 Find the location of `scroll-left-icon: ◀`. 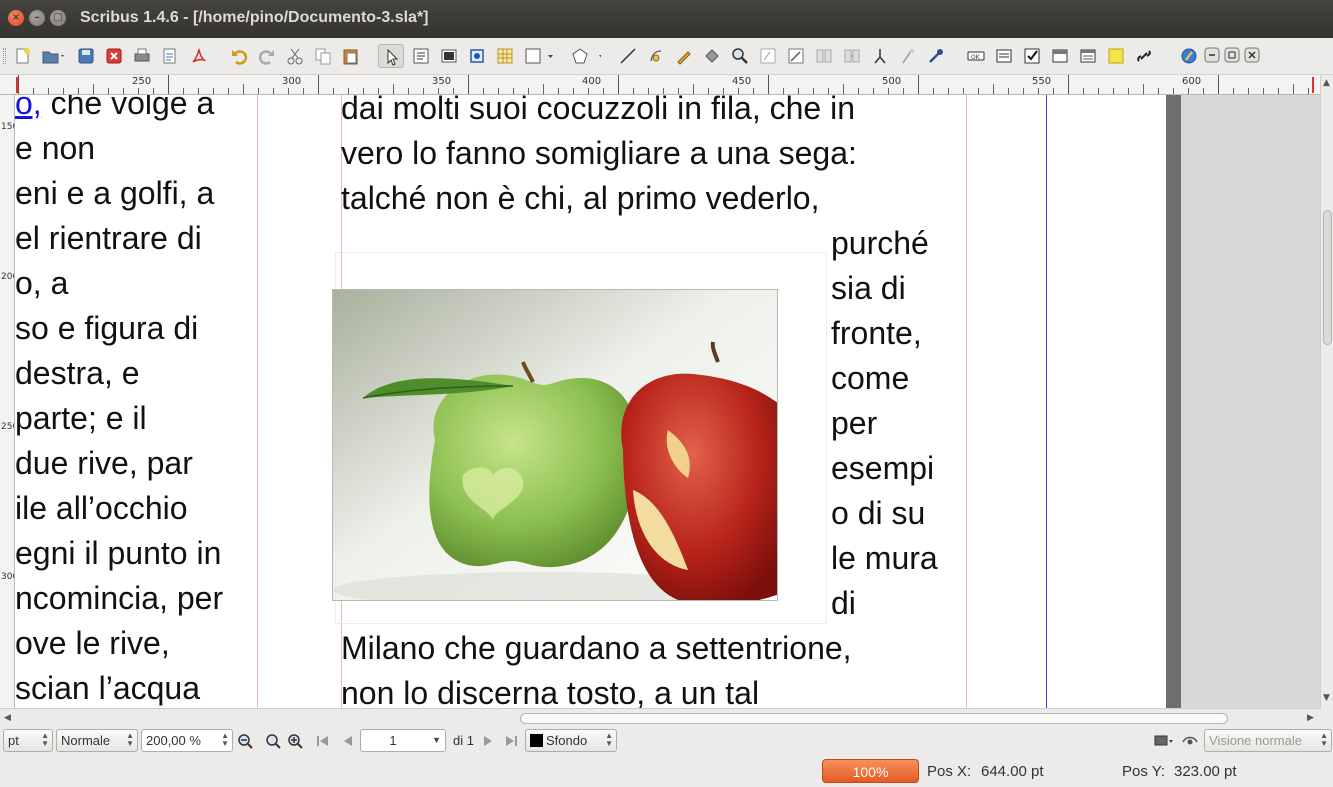

scroll-left-icon: ◀ is located at coordinates (7, 718).